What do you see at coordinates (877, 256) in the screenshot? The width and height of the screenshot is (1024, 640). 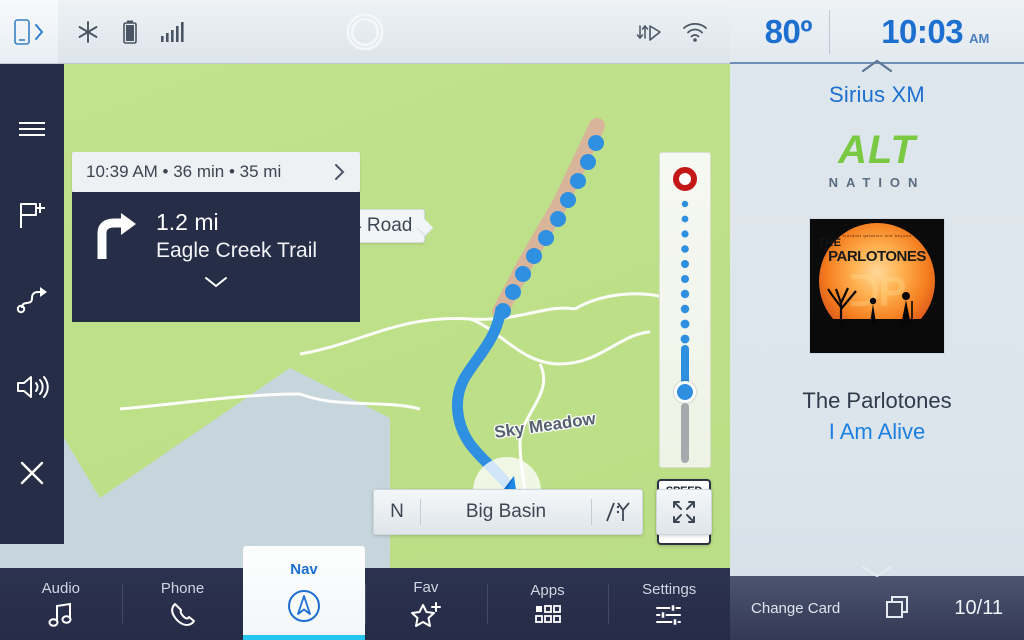 I see `album-band-text: PARLOTONES` at bounding box center [877, 256].